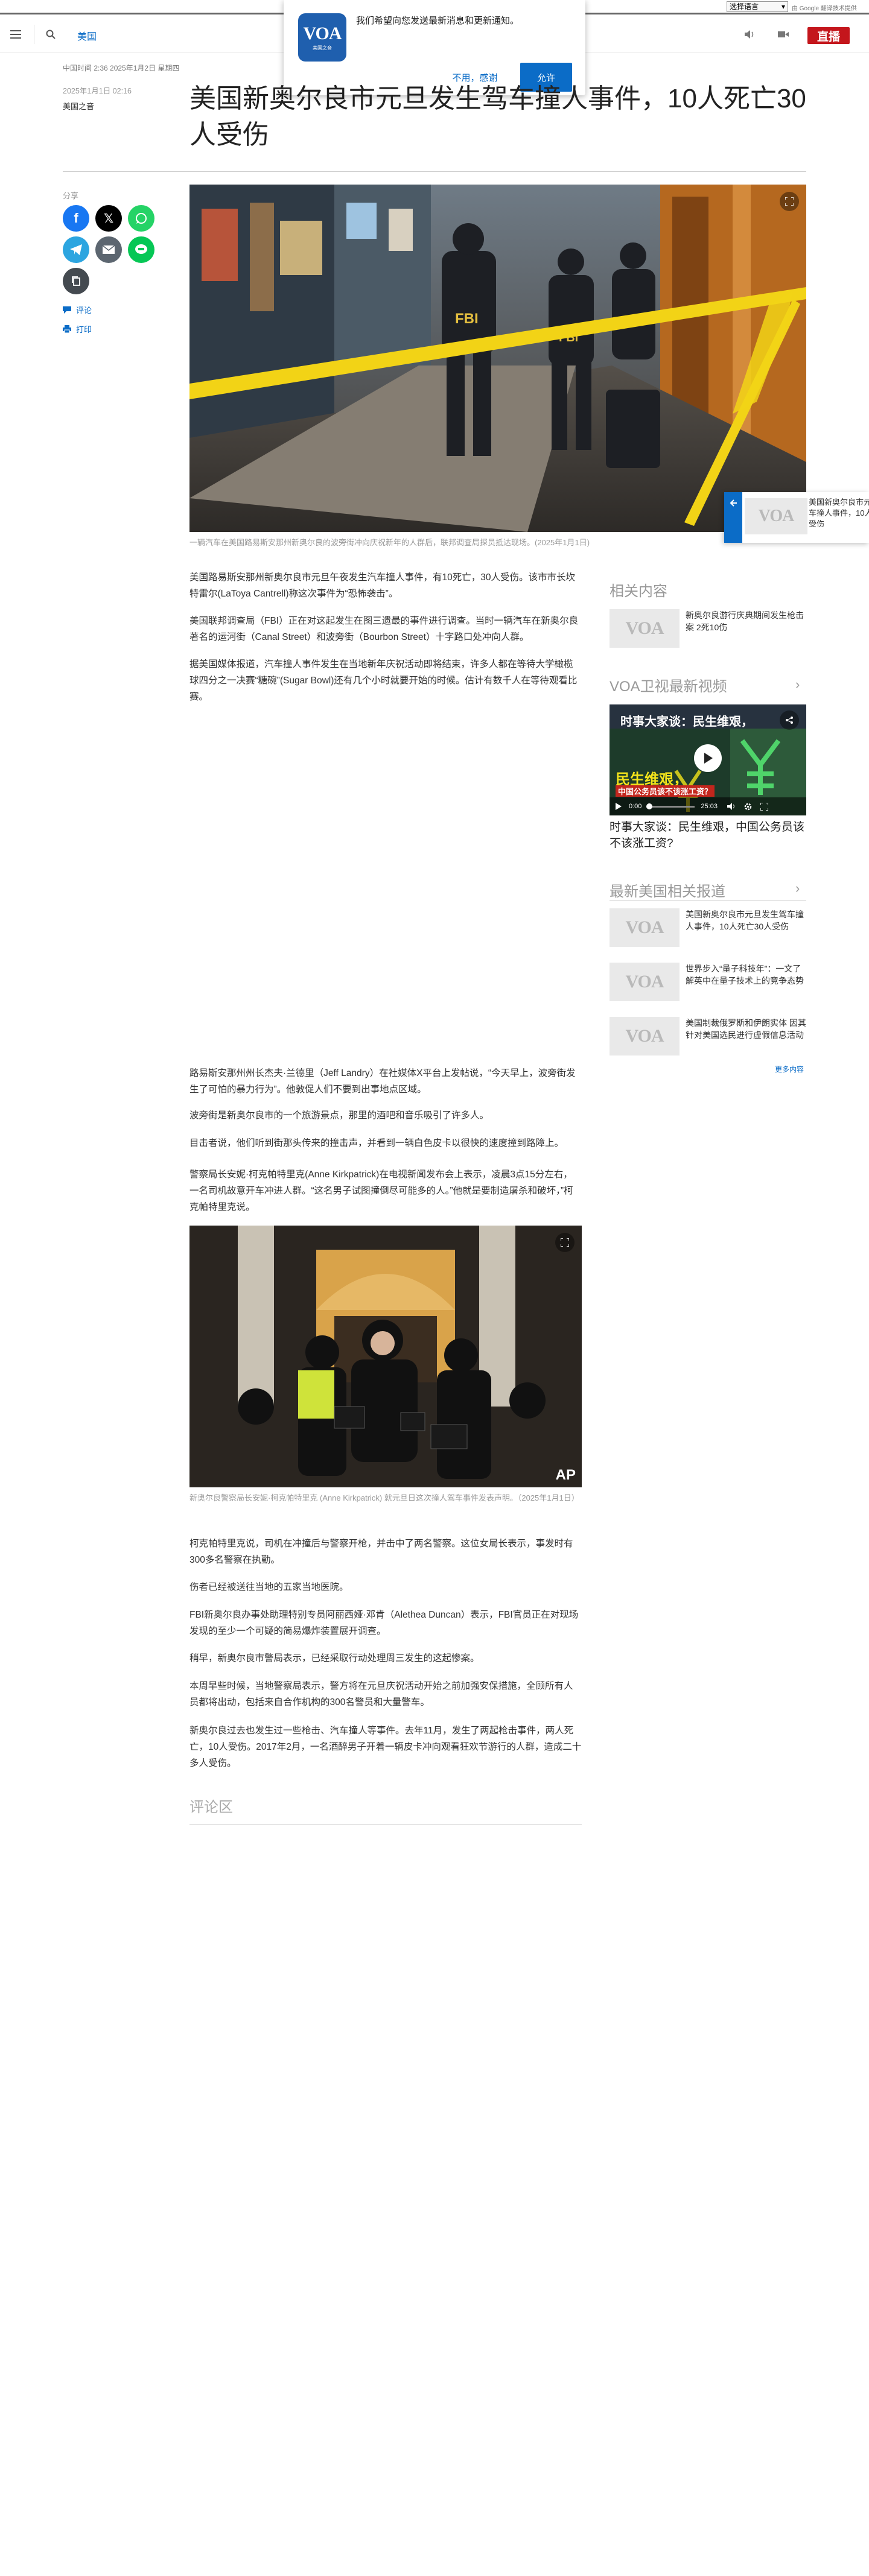 The height and width of the screenshot is (2576, 869). I want to click on voa-notification-logo: VOA 美国之音, so click(322, 37).